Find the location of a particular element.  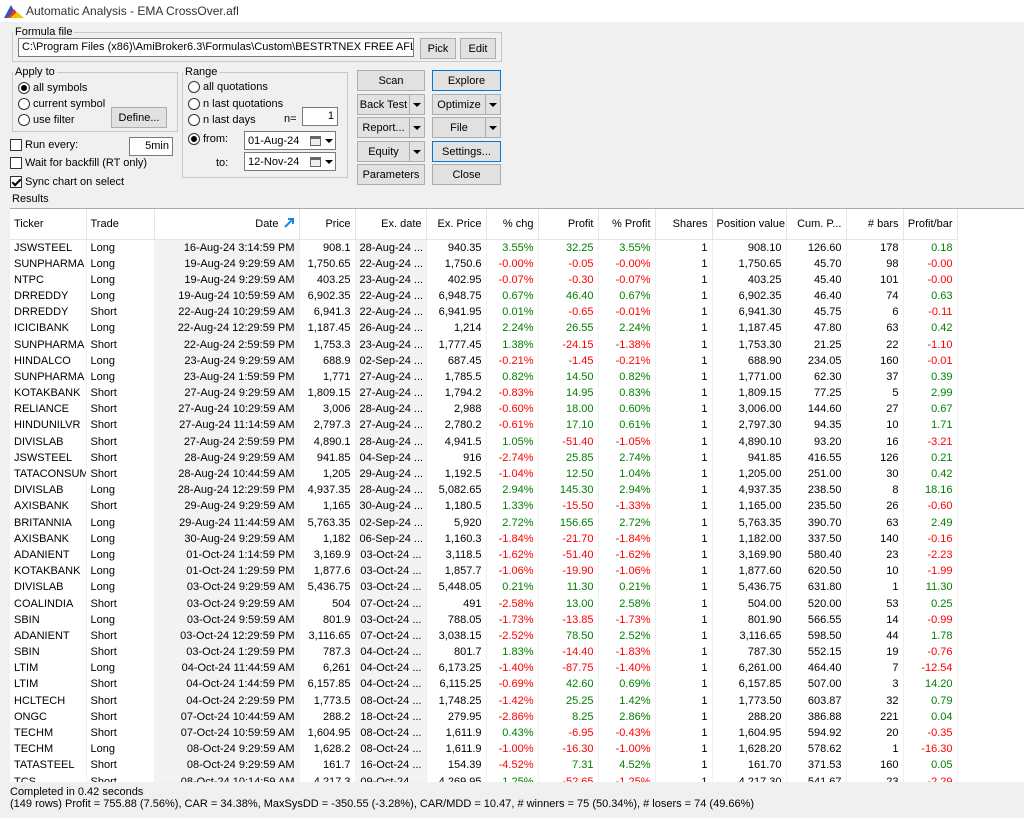

table-cell: 0.42 is located at coordinates (930, 328).